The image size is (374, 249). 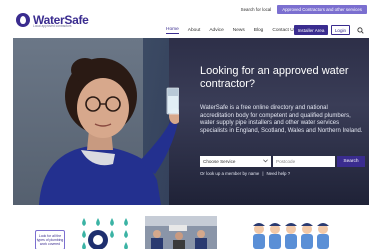 What do you see at coordinates (265, 161) in the screenshot?
I see `chevron-down-icon` at bounding box center [265, 161].